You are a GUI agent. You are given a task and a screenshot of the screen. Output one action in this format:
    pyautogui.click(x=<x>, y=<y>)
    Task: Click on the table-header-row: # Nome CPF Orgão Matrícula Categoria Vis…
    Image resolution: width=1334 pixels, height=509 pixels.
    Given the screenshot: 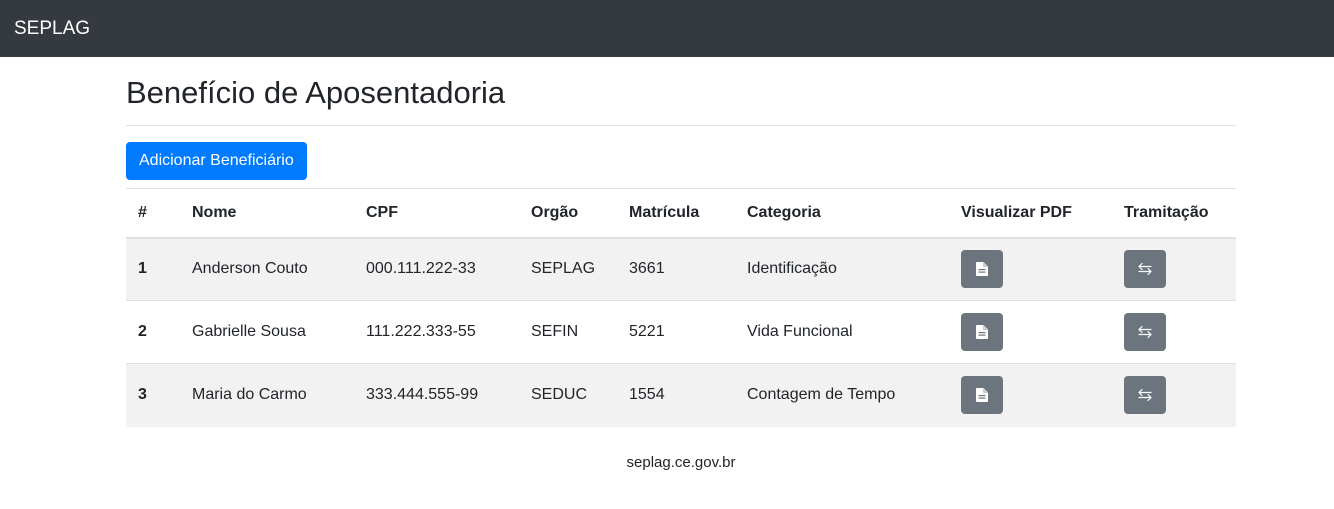 What is the action you would take?
    pyautogui.click(x=681, y=213)
    